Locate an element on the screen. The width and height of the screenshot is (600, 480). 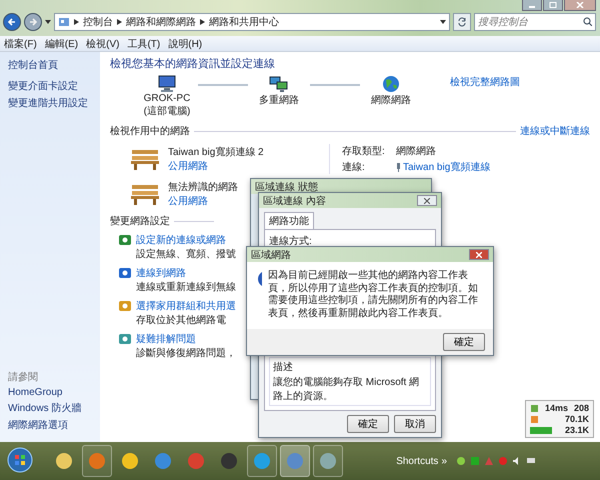
connect-icon is located at coordinates (125, 273).